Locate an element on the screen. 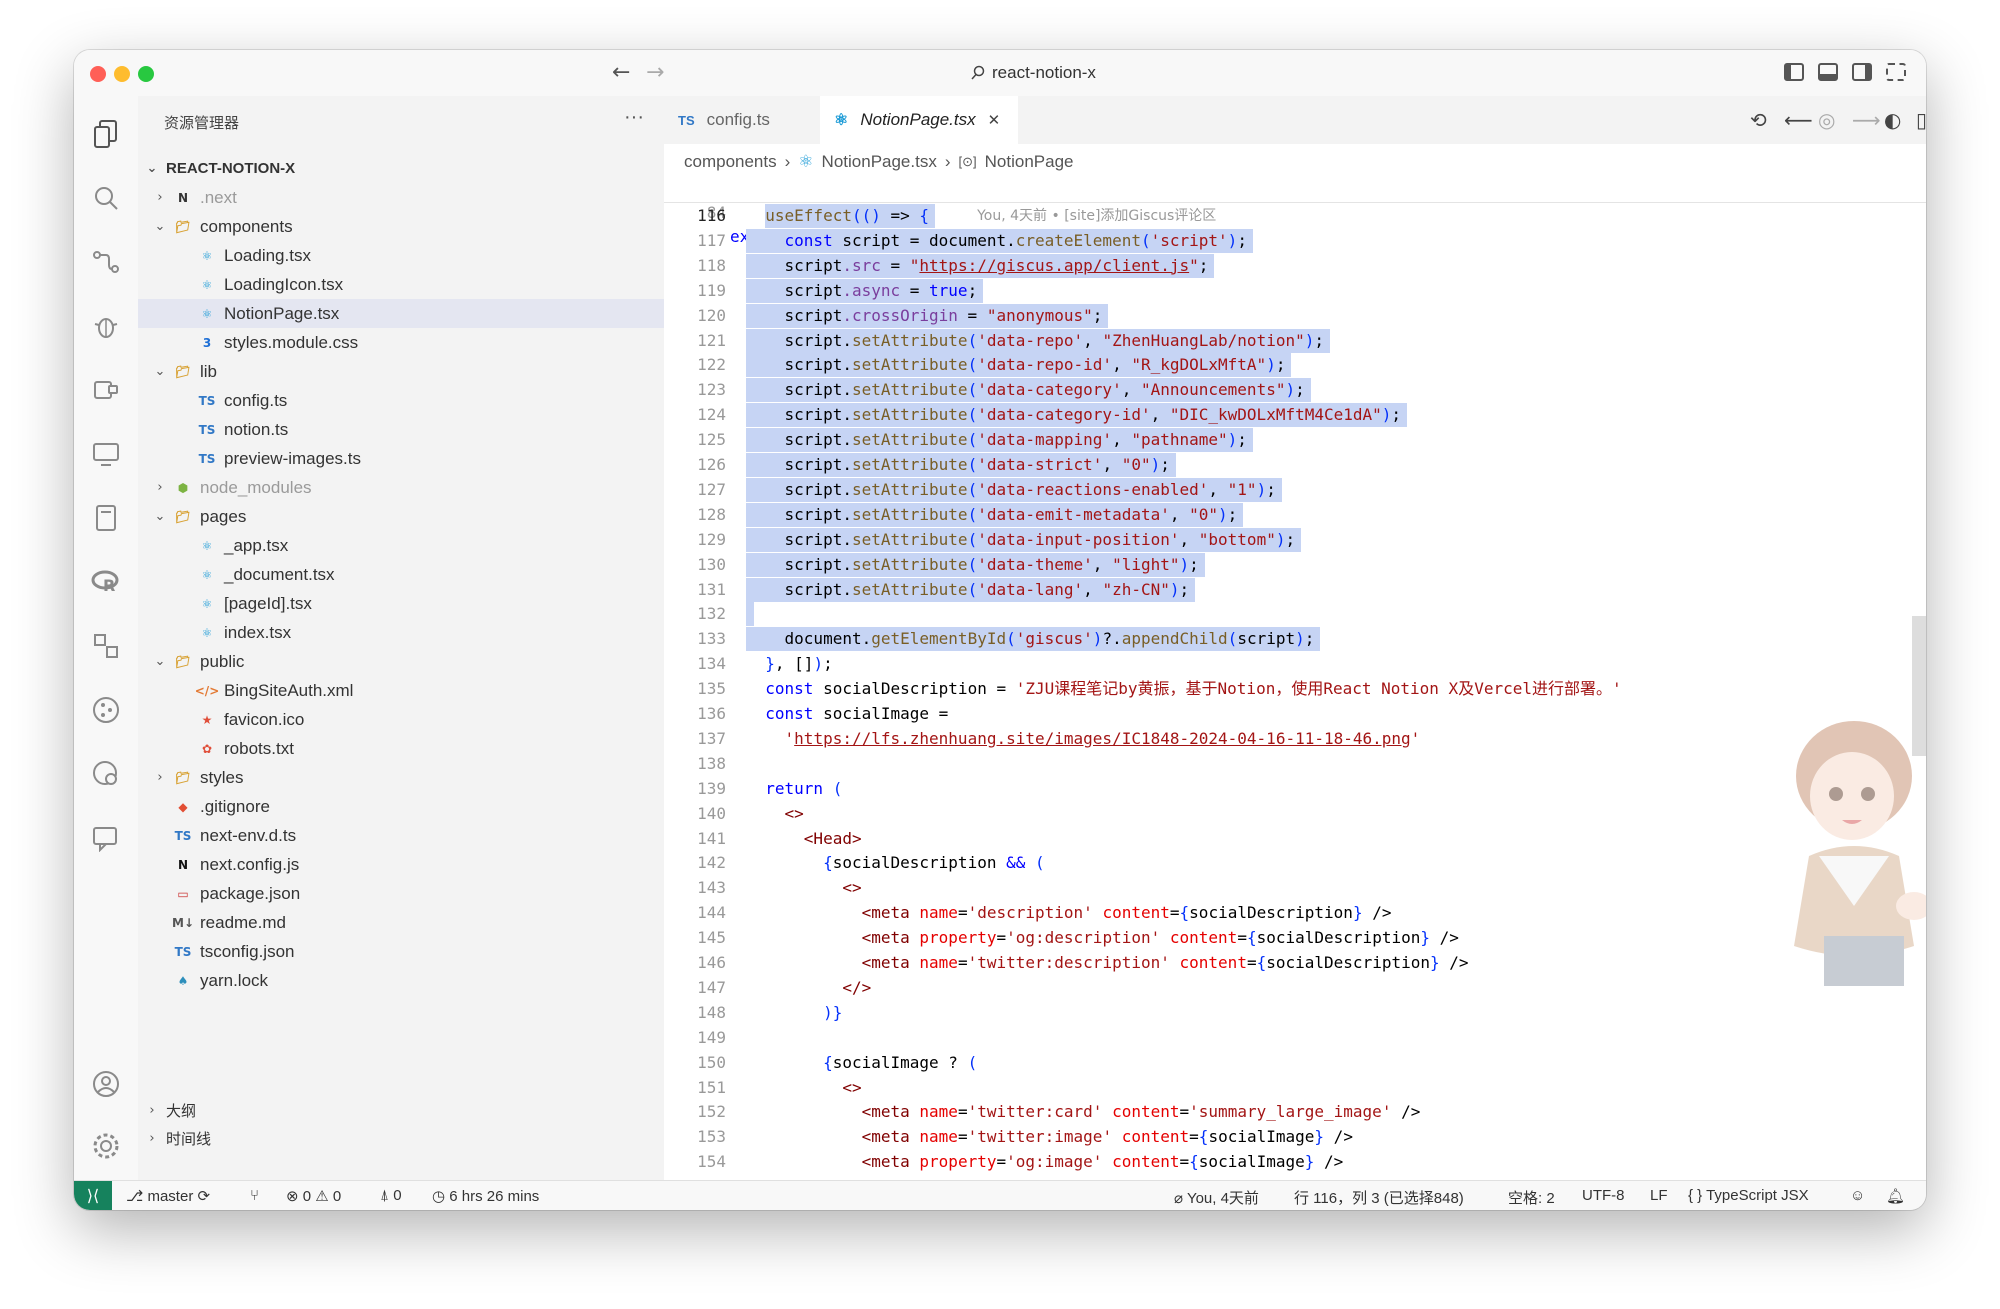  line-number: 143 is located at coordinates (711, 888).